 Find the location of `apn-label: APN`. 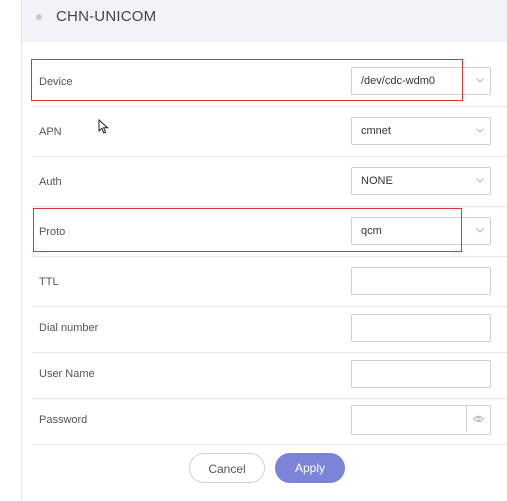

apn-label: APN is located at coordinates (50, 132).